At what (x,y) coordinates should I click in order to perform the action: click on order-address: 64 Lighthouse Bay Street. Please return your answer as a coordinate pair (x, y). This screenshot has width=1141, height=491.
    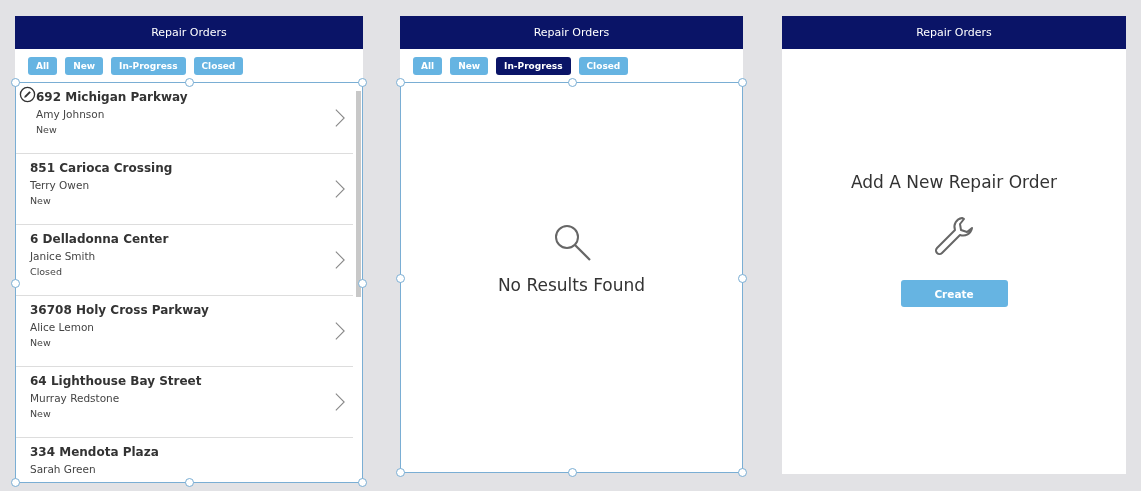
    Looking at the image, I should click on (116, 381).